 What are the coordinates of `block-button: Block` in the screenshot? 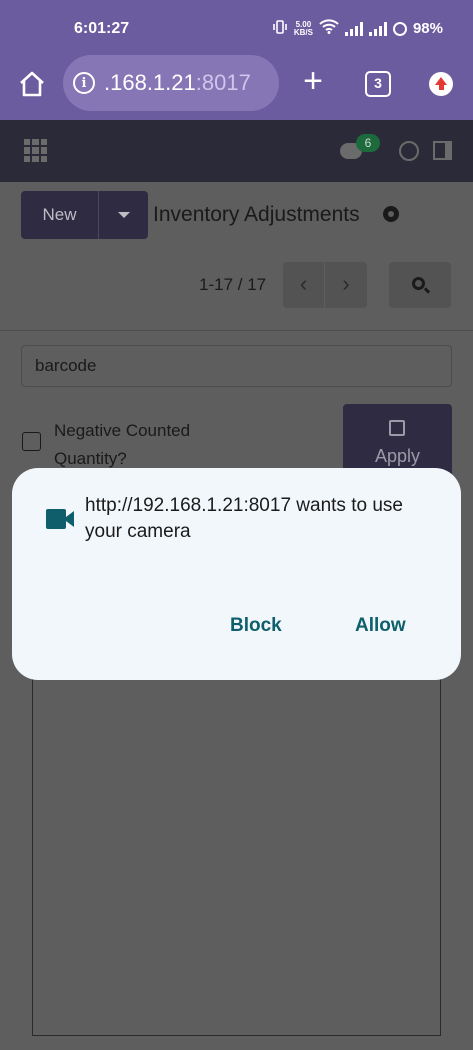 It's located at (256, 626).